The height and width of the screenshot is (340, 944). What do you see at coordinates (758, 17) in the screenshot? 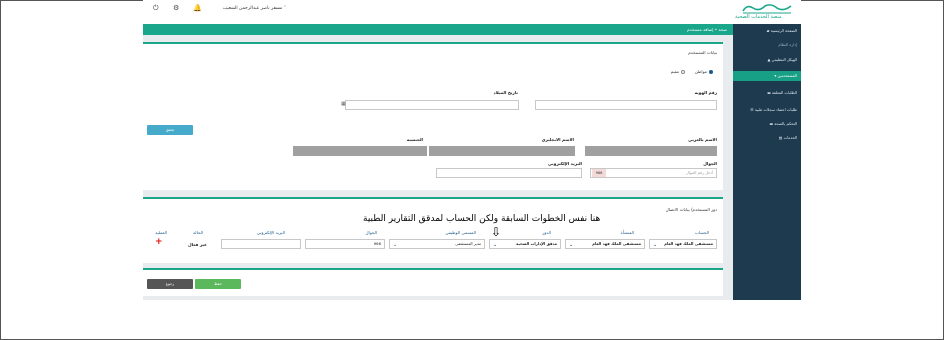
I see `logo-subtitle: منصة الخدمات الصحية` at bounding box center [758, 17].